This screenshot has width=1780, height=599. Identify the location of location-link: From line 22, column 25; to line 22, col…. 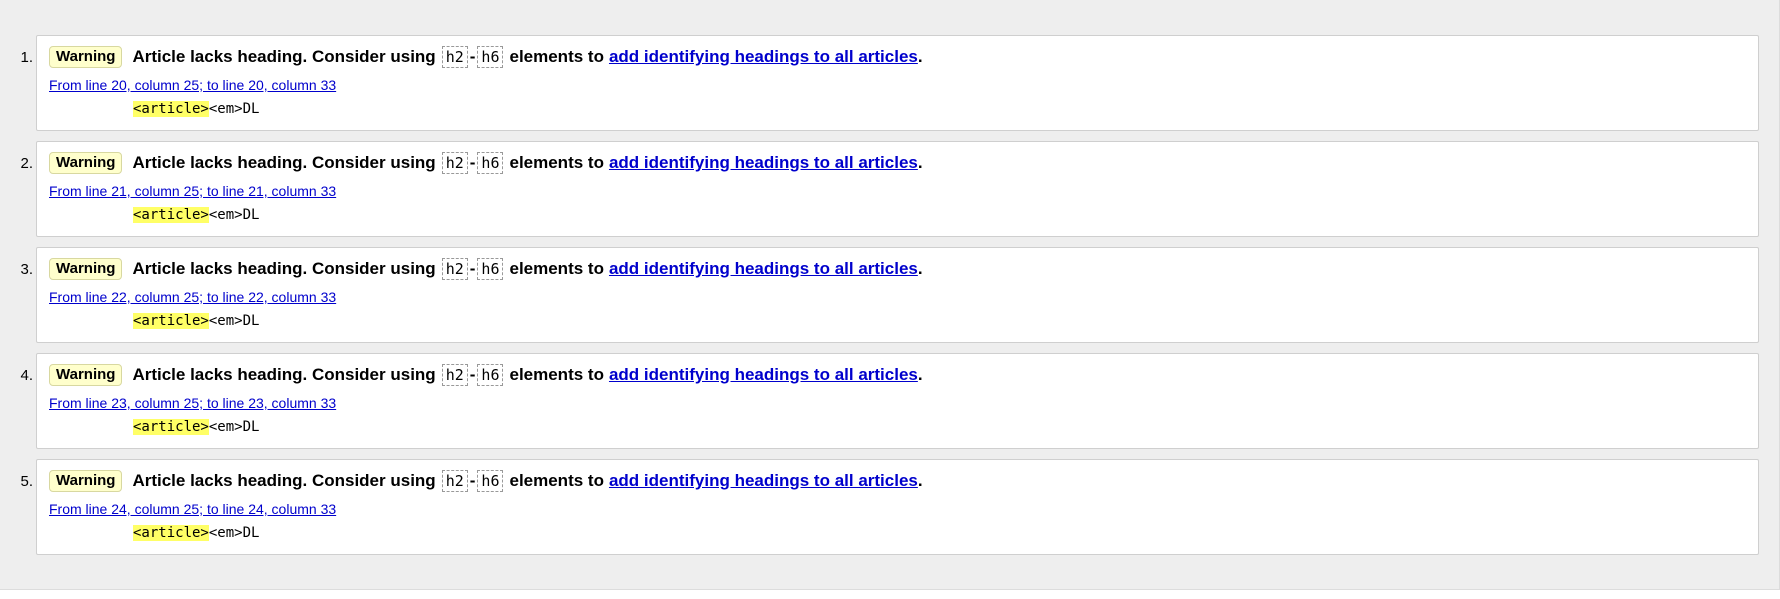
(192, 297).